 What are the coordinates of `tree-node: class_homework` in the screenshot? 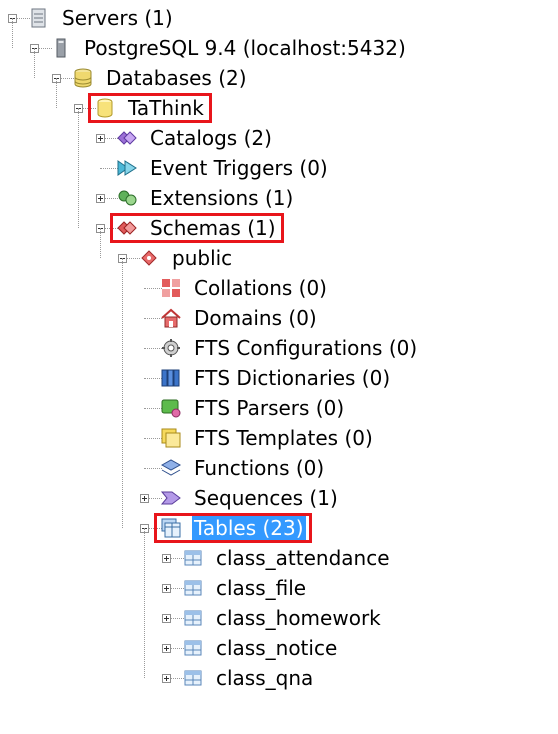 It's located at (282, 618).